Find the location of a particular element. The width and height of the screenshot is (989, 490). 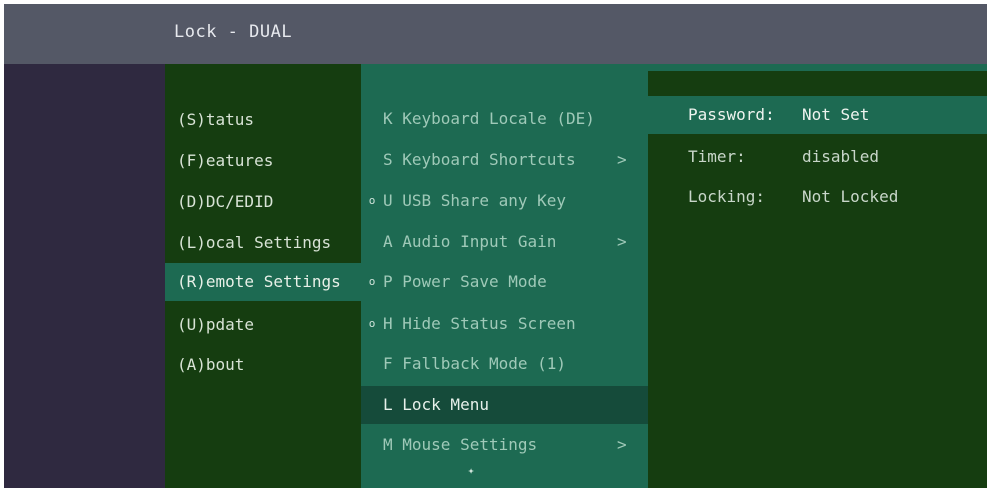

panel-top-border is located at coordinates (817, 67).